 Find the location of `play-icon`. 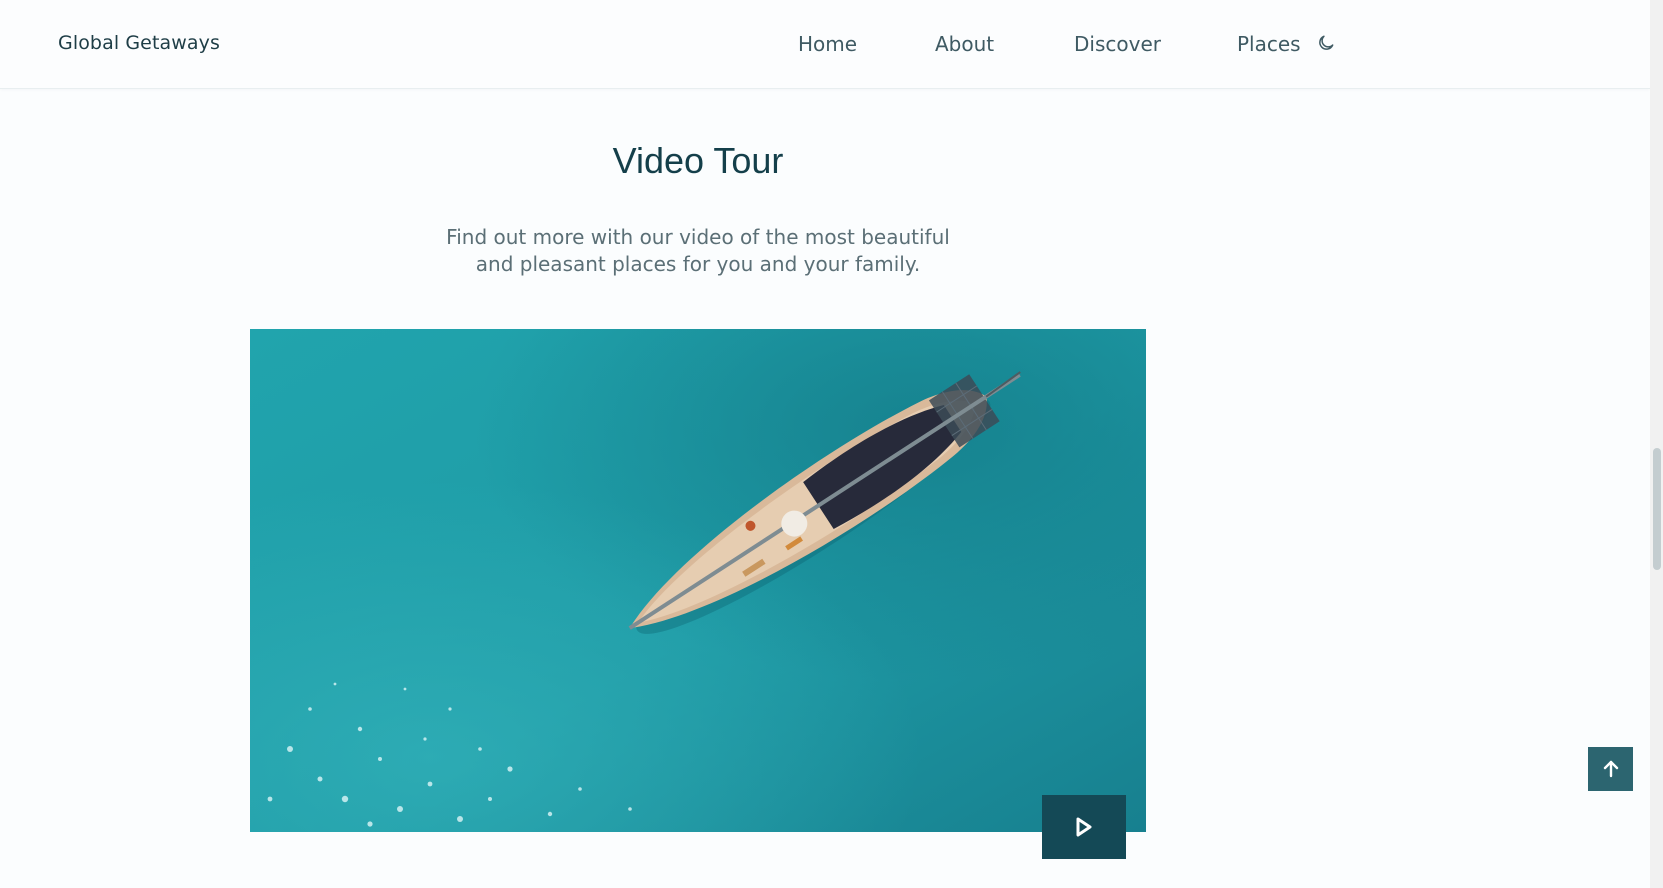

play-icon is located at coordinates (1084, 827).